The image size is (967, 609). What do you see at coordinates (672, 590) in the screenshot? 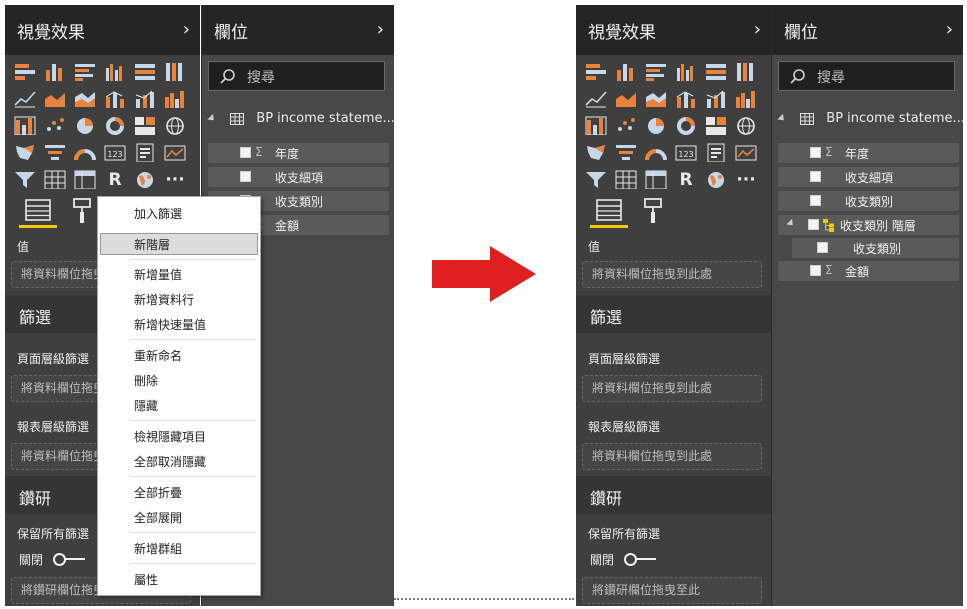
I see `drill-drop-zone: 將鑽研欄位拖曳至此` at bounding box center [672, 590].